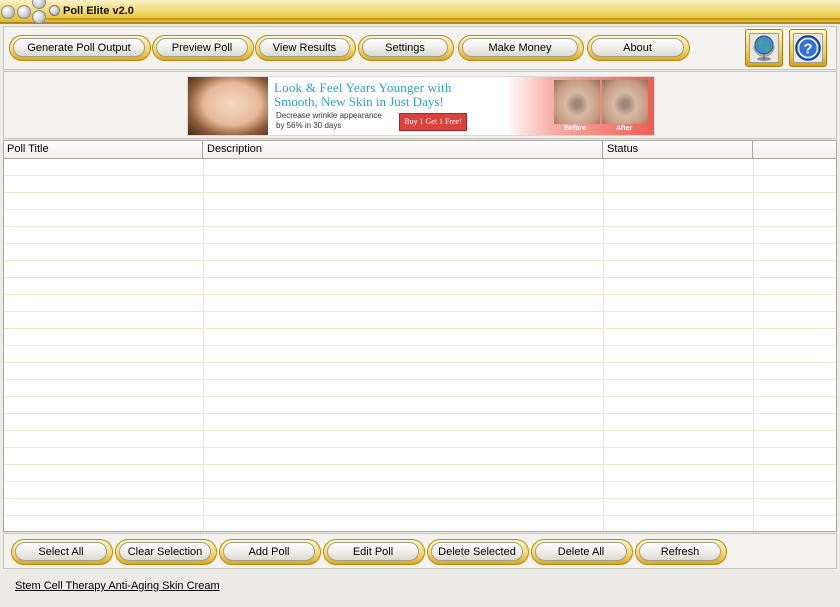  I want to click on help-button-face: ?, so click(808, 48).